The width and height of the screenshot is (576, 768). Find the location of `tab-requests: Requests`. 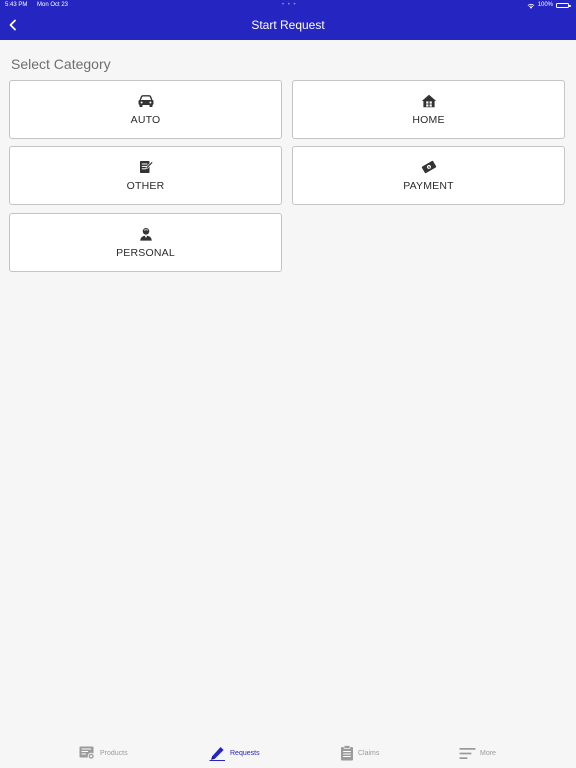

tab-requests: Requests is located at coordinates (234, 753).